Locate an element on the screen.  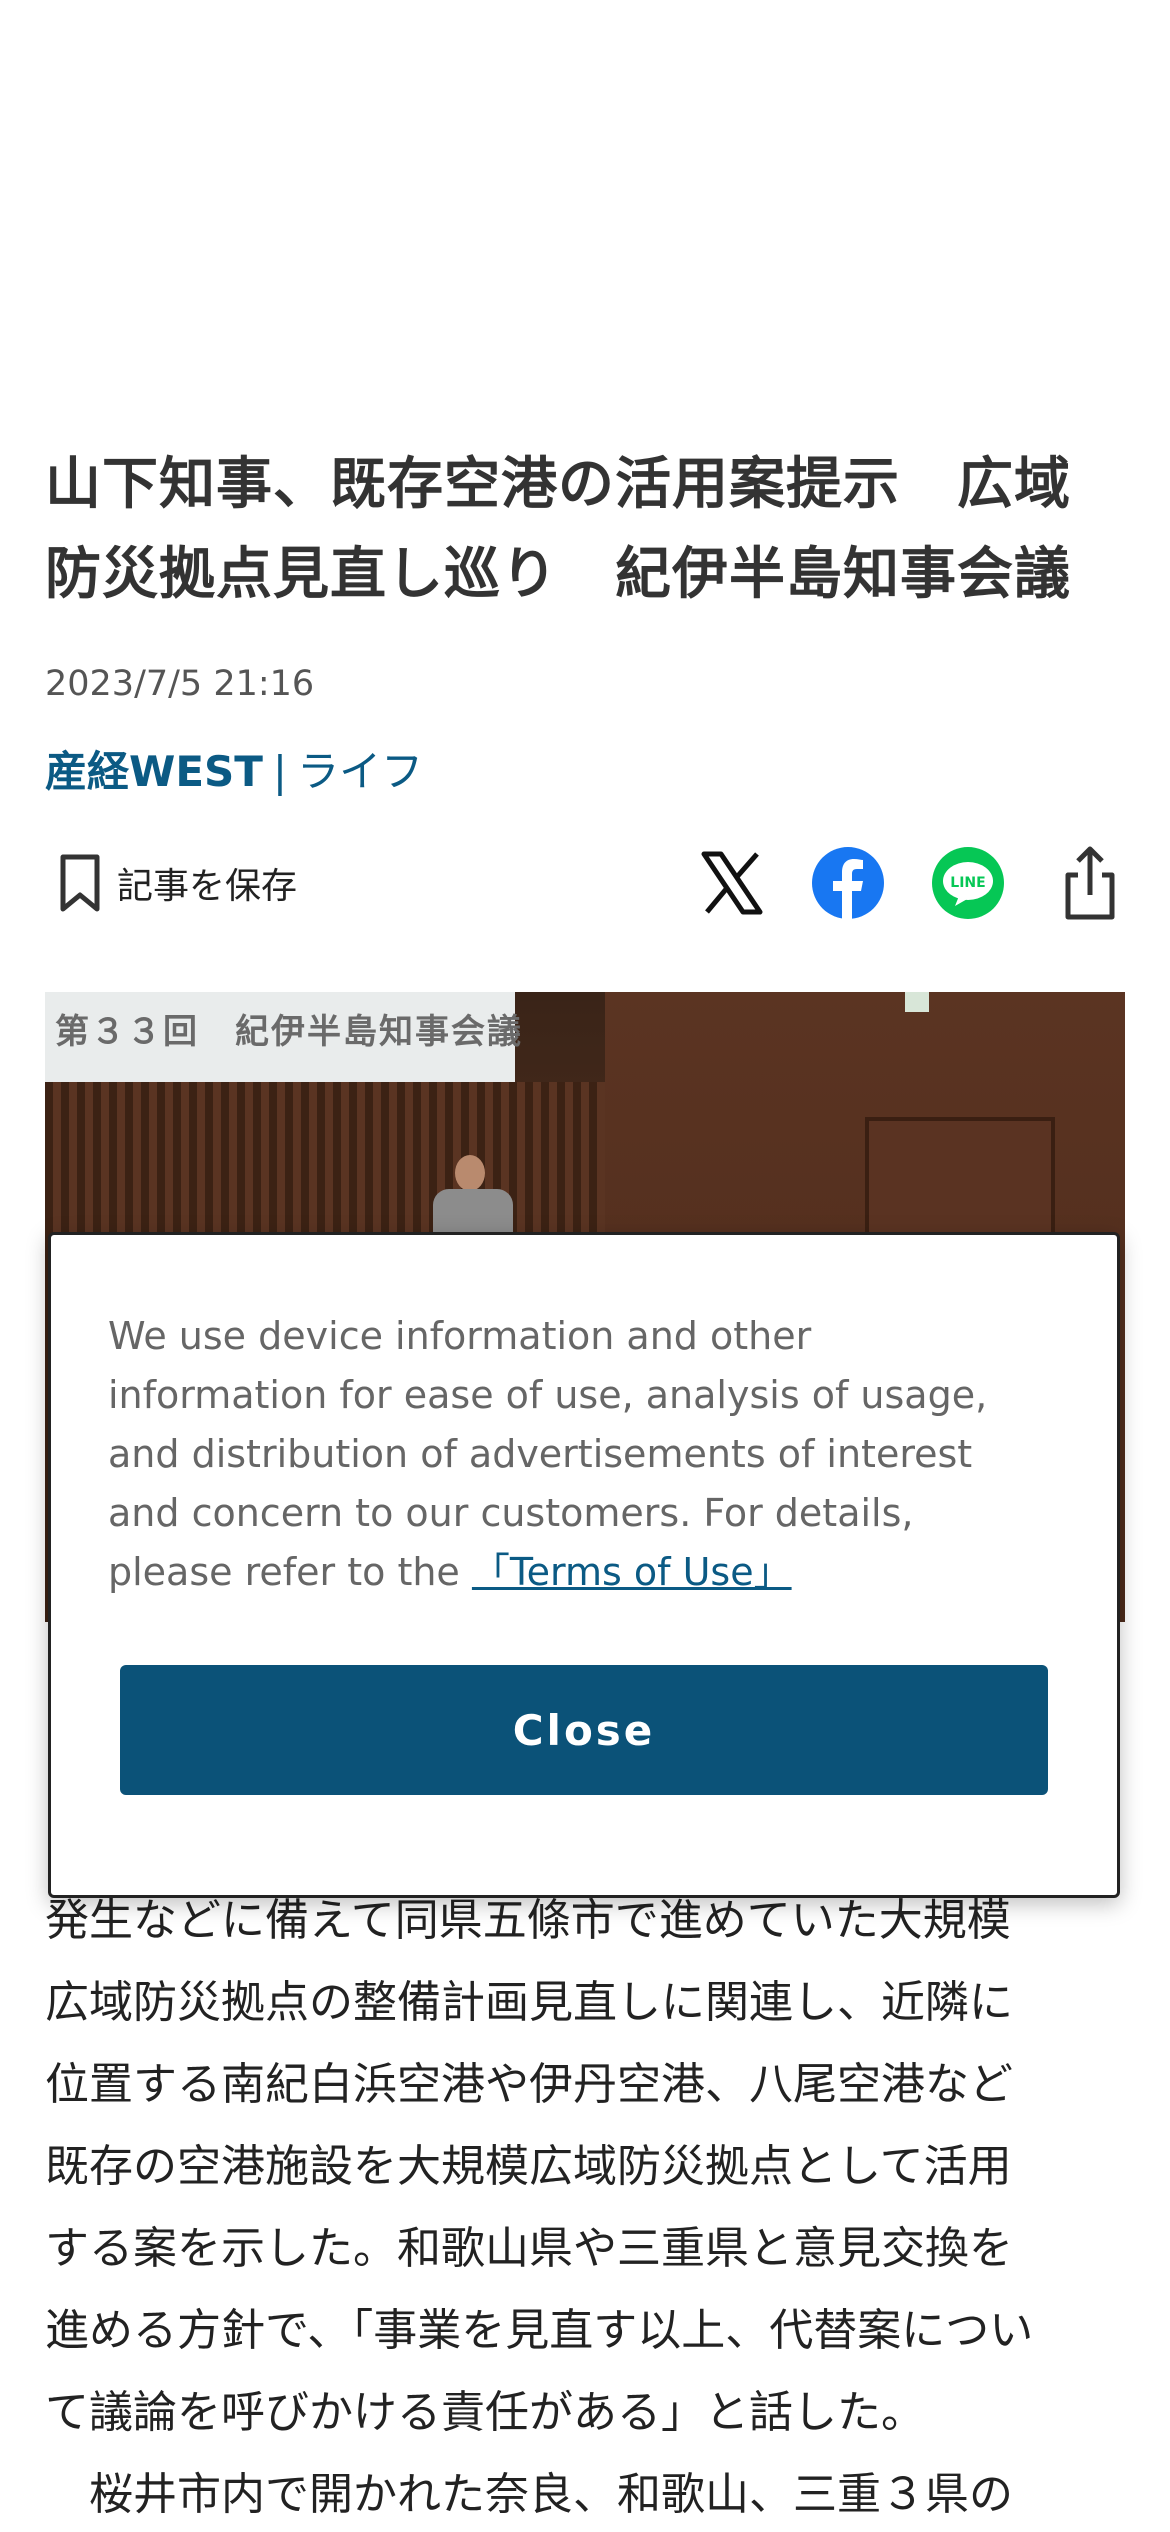
consent-line-prefix: please refer to the is located at coordinates (290, 1572).